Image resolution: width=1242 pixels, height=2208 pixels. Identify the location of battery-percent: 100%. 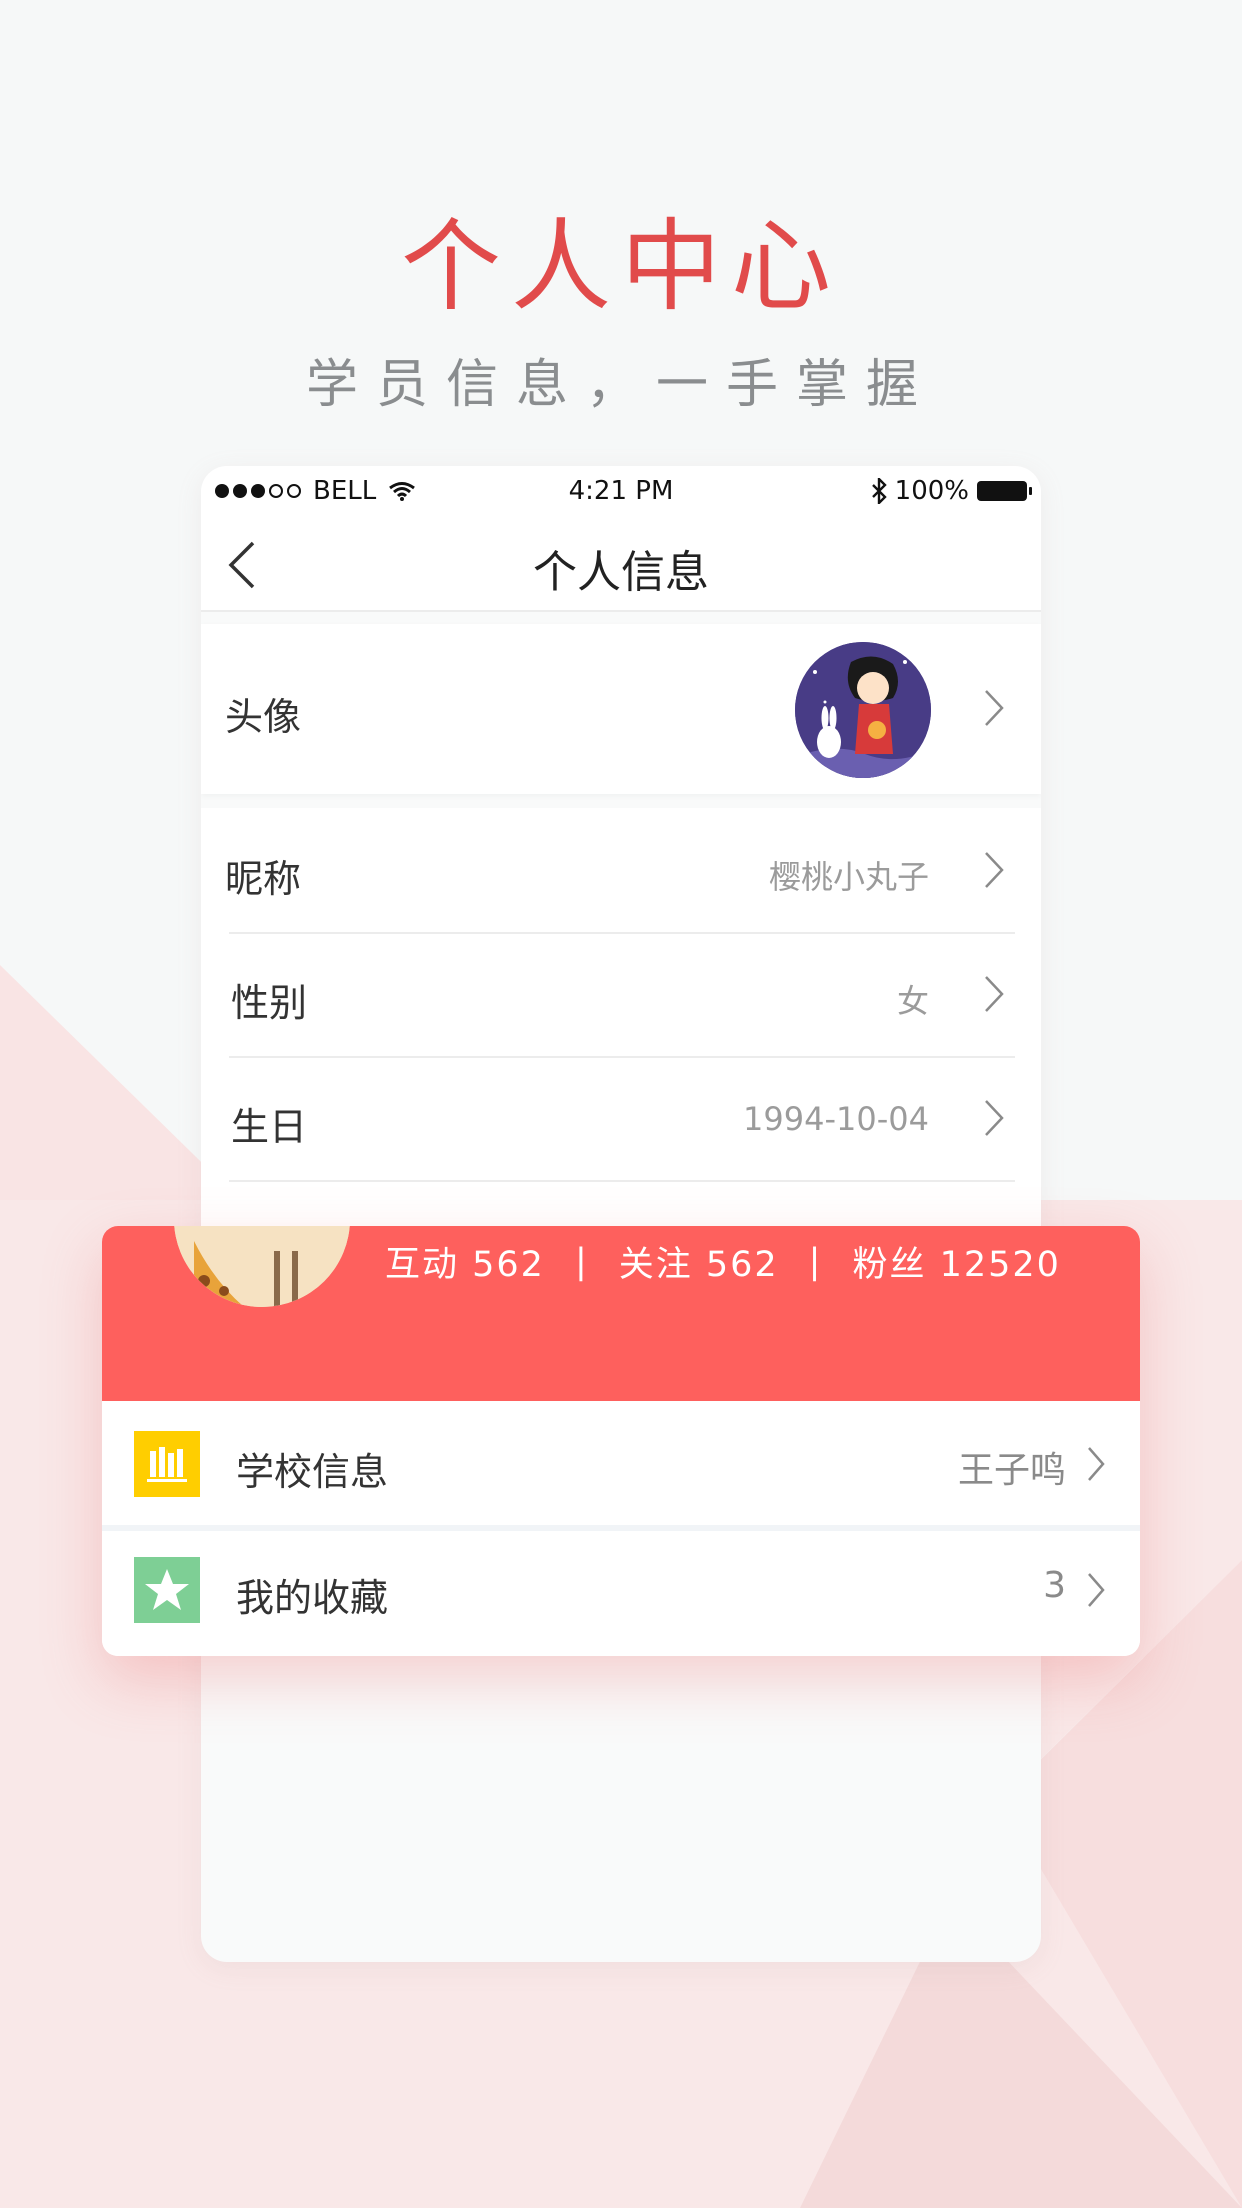
(931, 491).